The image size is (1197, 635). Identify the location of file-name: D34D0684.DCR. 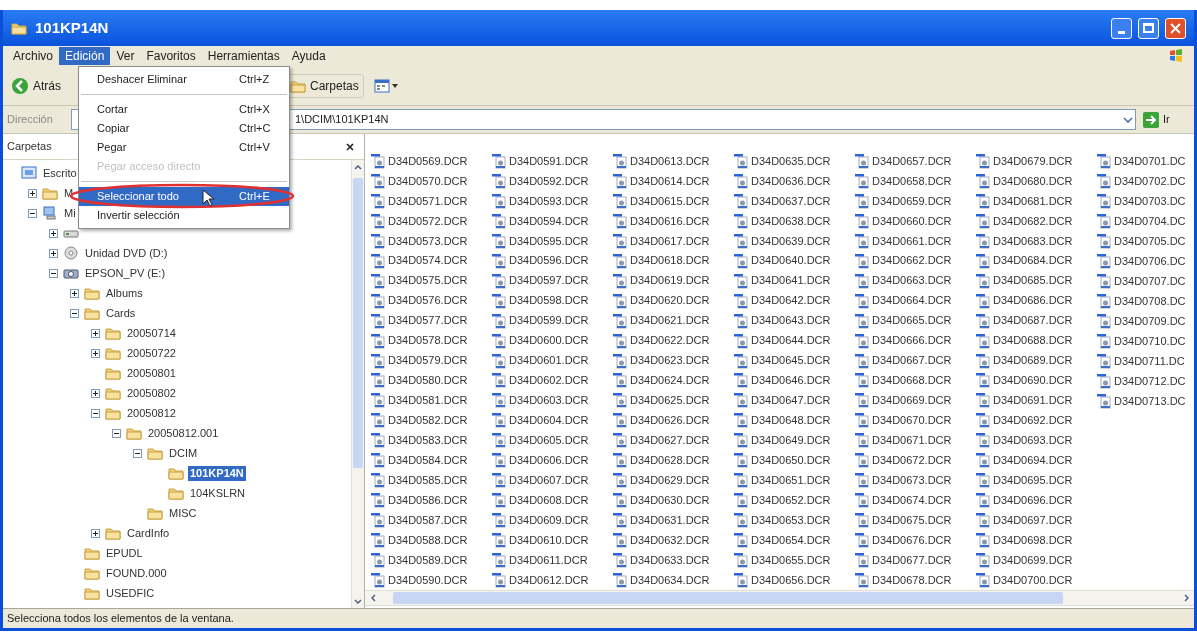
(1033, 260).